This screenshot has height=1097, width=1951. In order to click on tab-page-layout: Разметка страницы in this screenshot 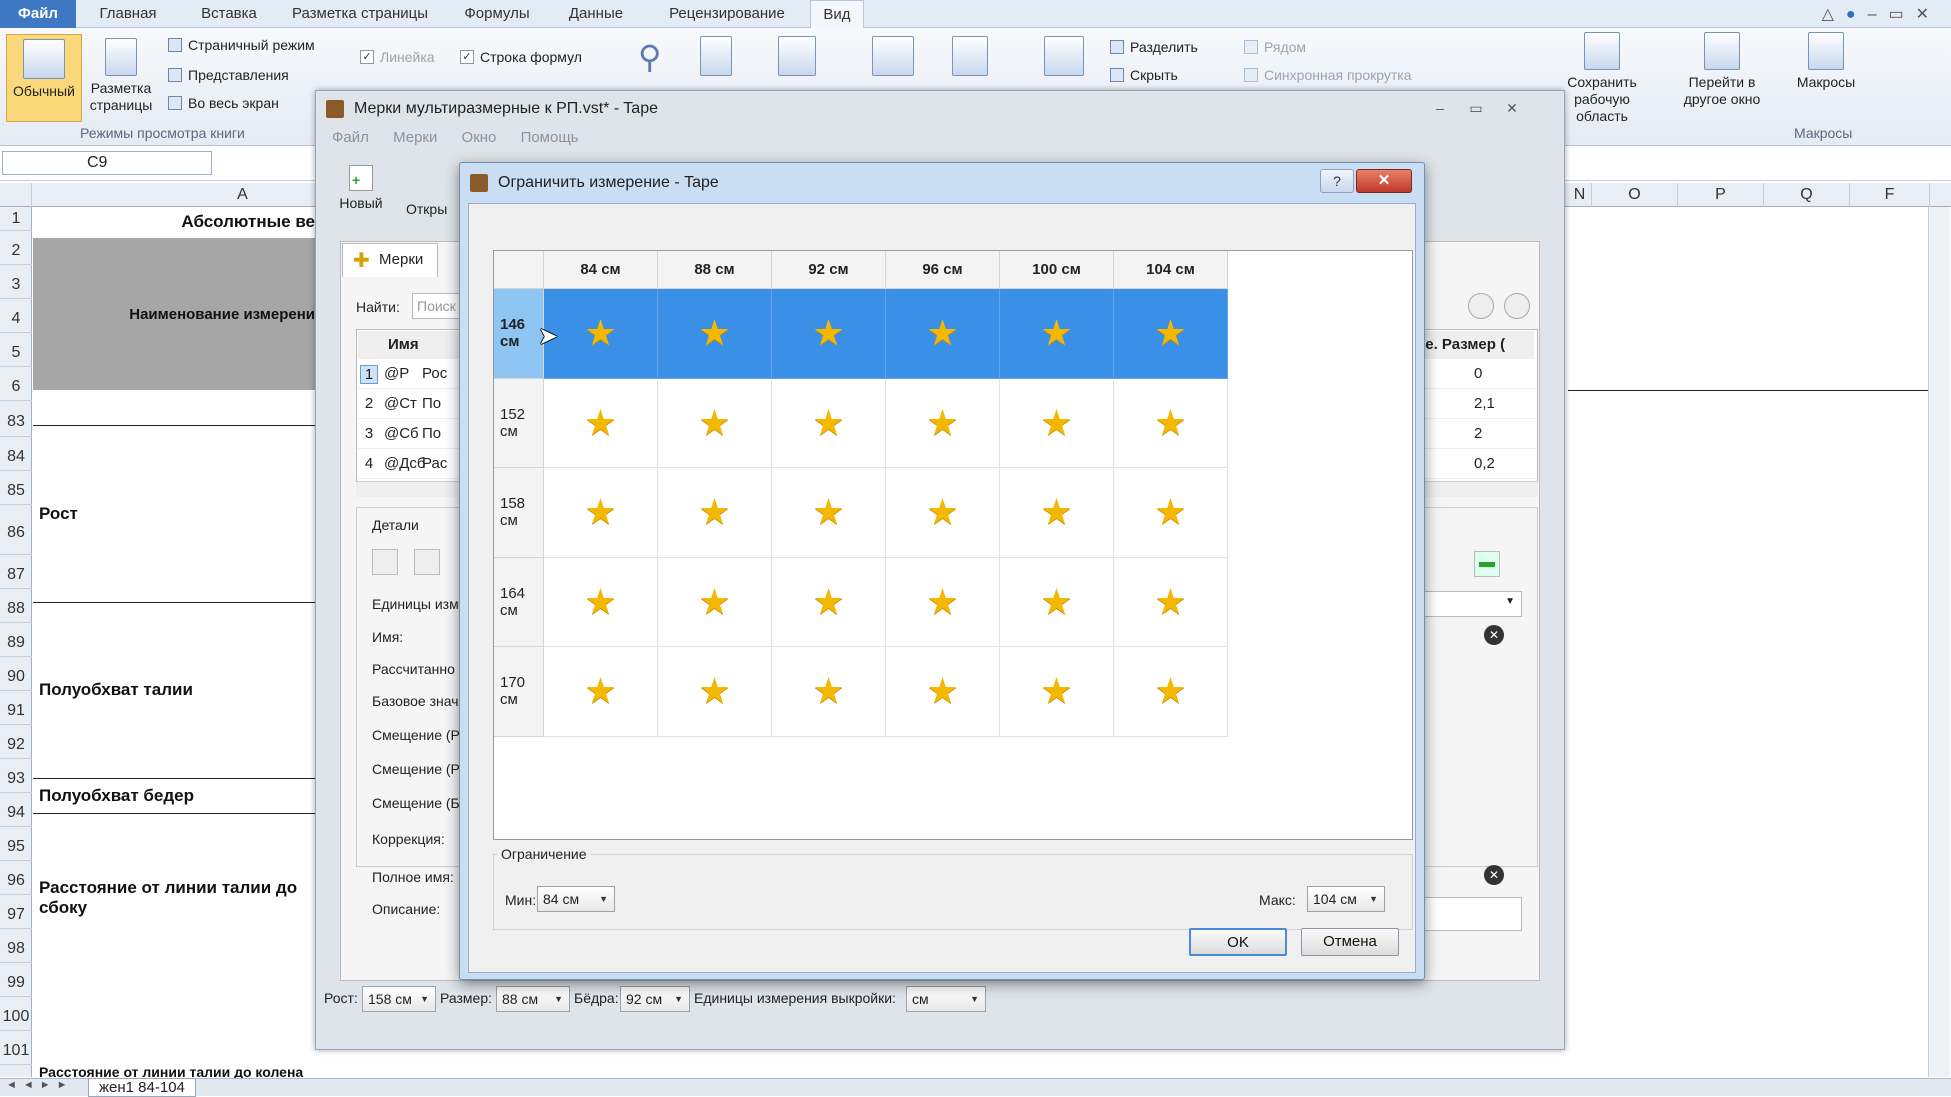, I will do `click(360, 14)`.